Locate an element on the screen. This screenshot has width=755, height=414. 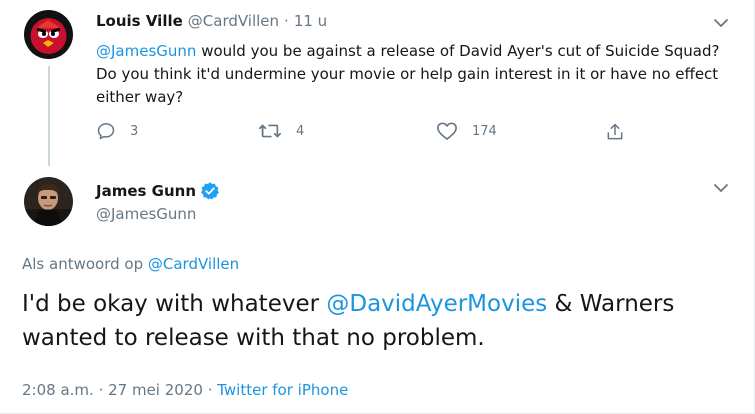
tweet-source-link: Twitter for iPhone is located at coordinates (282, 390).